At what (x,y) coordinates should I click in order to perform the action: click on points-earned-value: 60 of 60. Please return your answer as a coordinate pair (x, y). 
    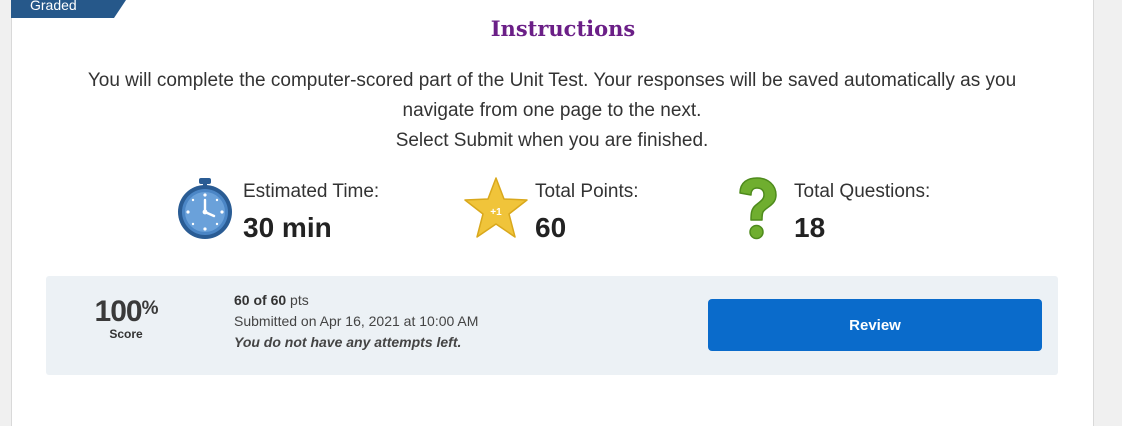
    Looking at the image, I should click on (260, 300).